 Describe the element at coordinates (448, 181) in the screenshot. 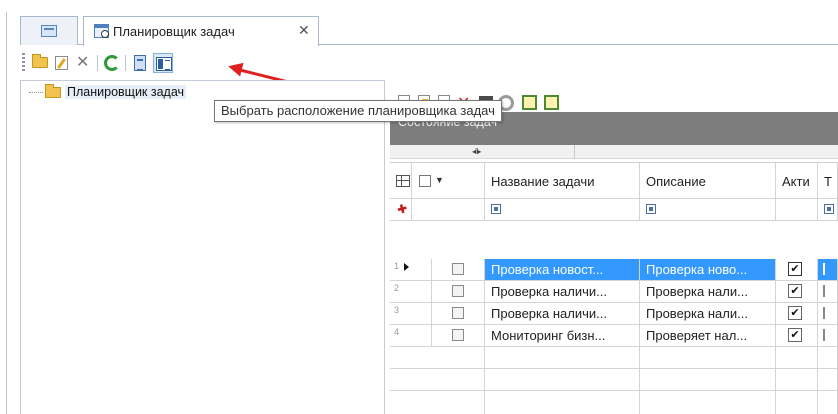

I see `select-all-cell: ▼` at that location.